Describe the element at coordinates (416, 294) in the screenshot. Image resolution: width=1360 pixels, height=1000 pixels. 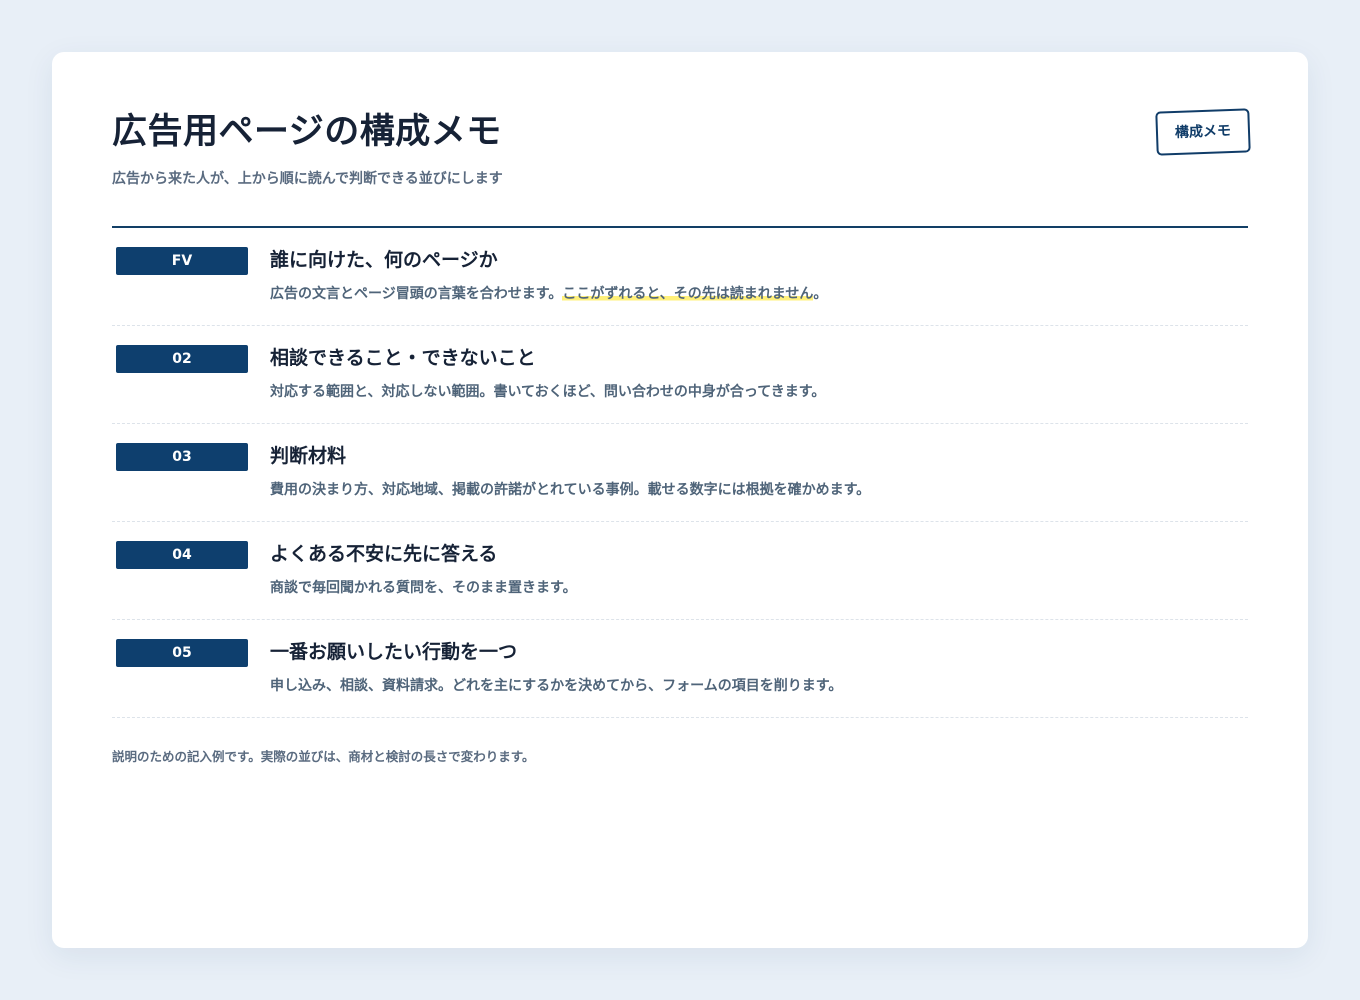
I see `section-description-text: 広告の文言とページ冒頭の言葉を合わせます。` at that location.